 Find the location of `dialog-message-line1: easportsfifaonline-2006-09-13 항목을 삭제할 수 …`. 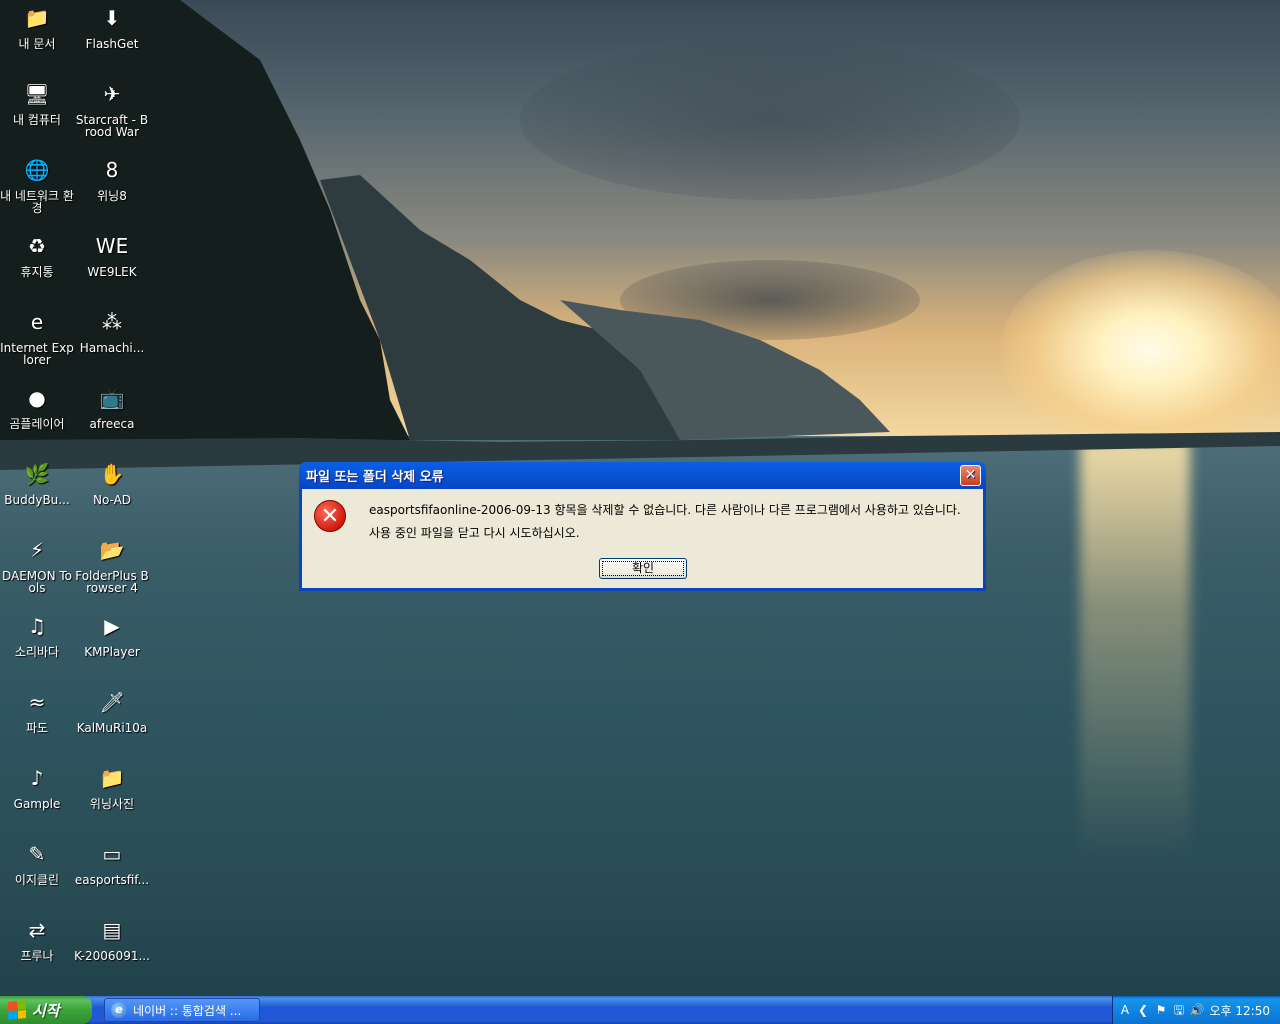

dialog-message-line1: easportsfifaonline-2006-09-13 항목을 삭제할 수 … is located at coordinates (665, 510).